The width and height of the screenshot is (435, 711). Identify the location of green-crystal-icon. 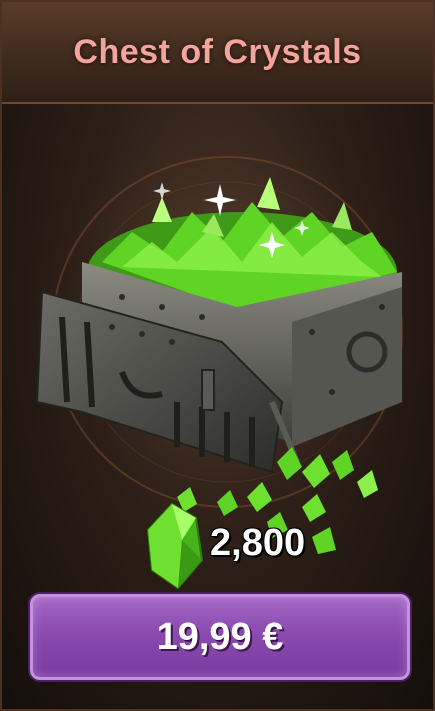
(175, 546).